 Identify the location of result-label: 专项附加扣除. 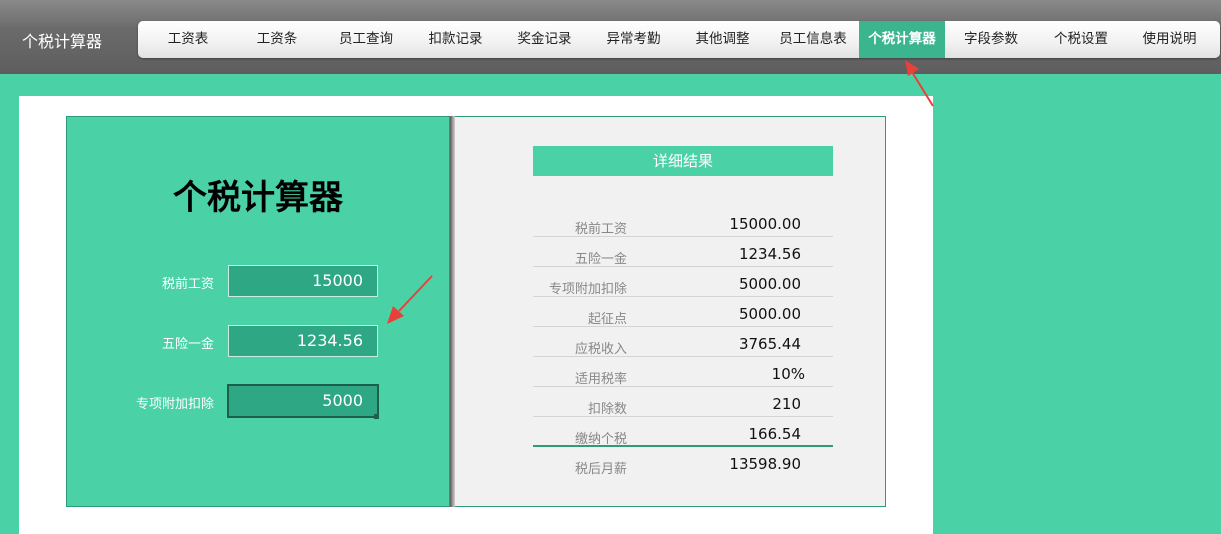
(587, 289).